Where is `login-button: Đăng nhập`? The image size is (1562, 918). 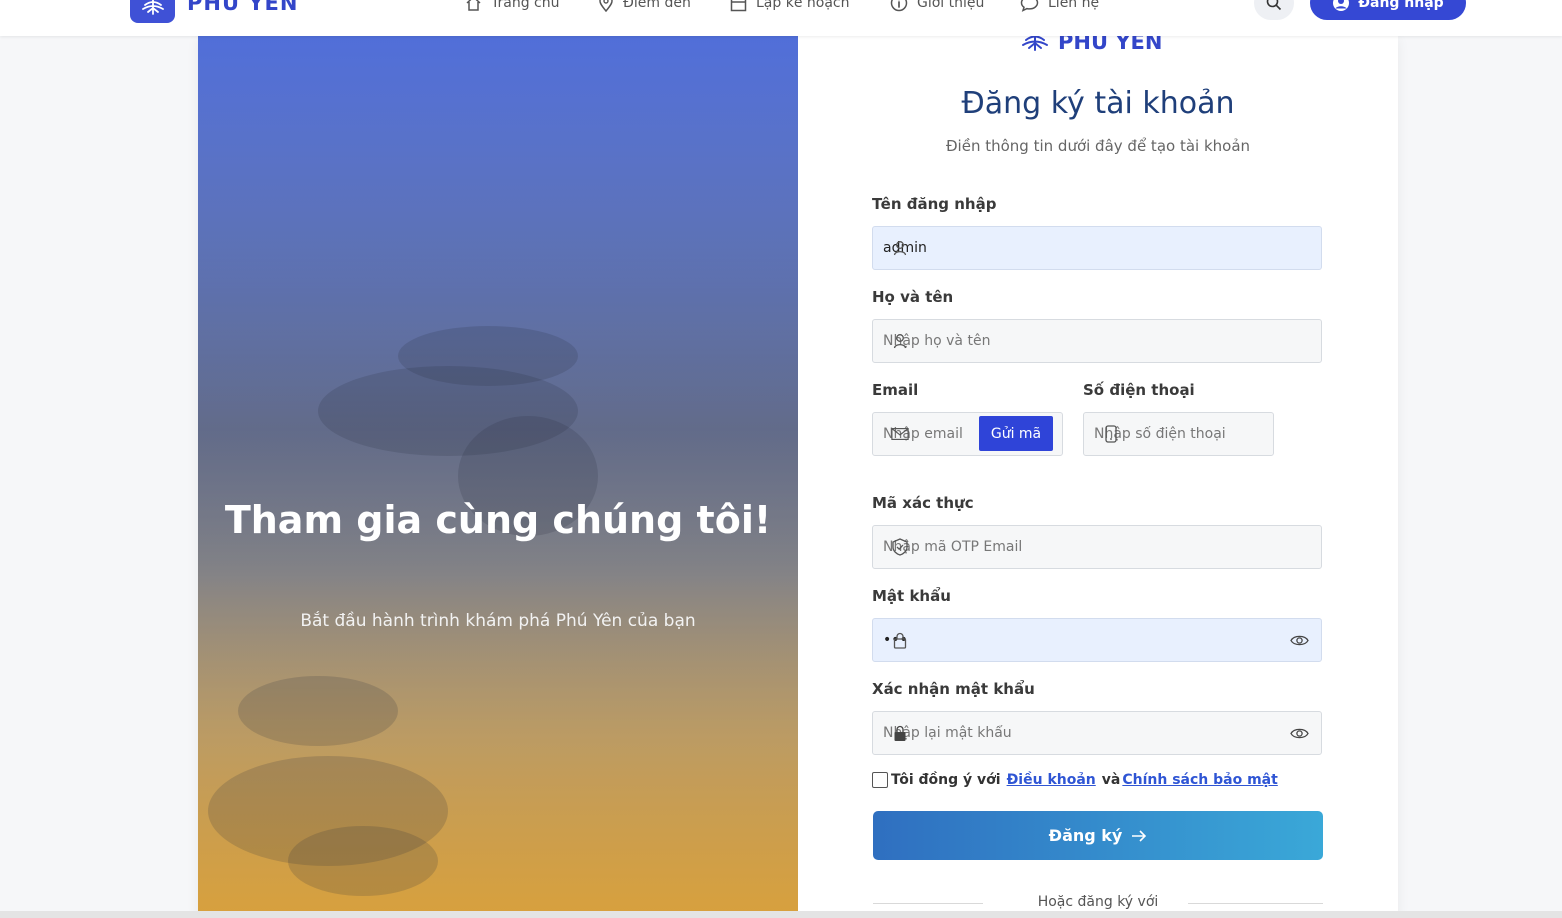
login-button: Đăng nhập is located at coordinates (1388, 10).